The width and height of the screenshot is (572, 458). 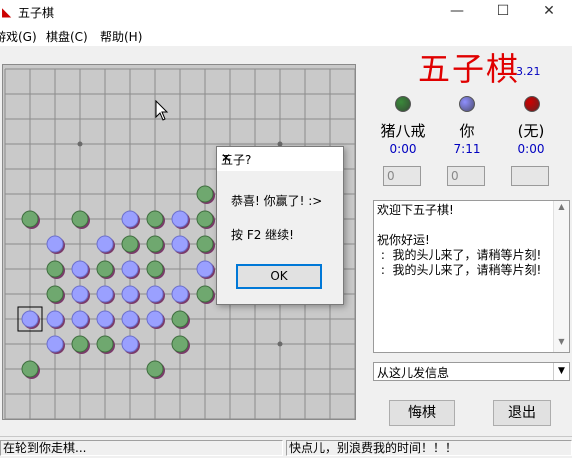 What do you see at coordinates (467, 149) in the screenshot?
I see `player2-time: 7:11` at bounding box center [467, 149].